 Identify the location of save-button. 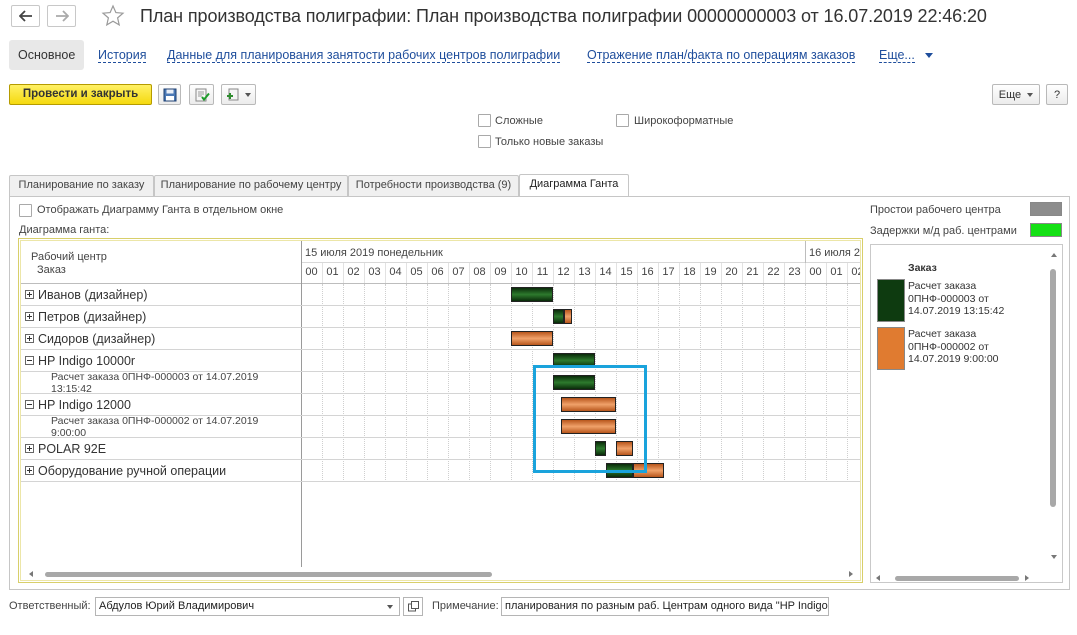
(169, 94).